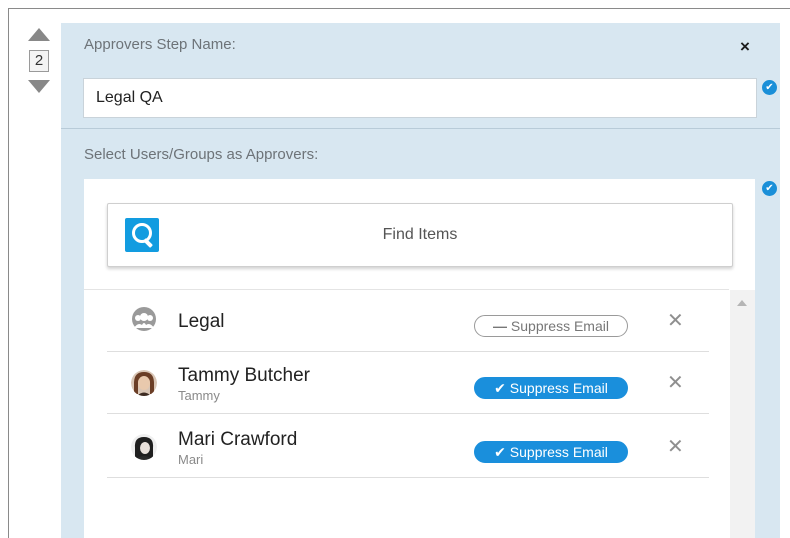 This screenshot has width=790, height=538. What do you see at coordinates (39, 86) in the screenshot?
I see `move-down-arrow-icon` at bounding box center [39, 86].